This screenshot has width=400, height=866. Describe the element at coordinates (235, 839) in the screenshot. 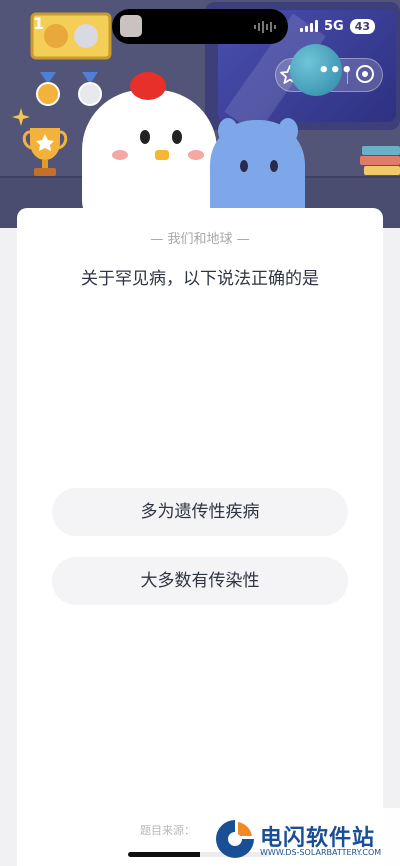

I see `watermark-logo-icon` at that location.